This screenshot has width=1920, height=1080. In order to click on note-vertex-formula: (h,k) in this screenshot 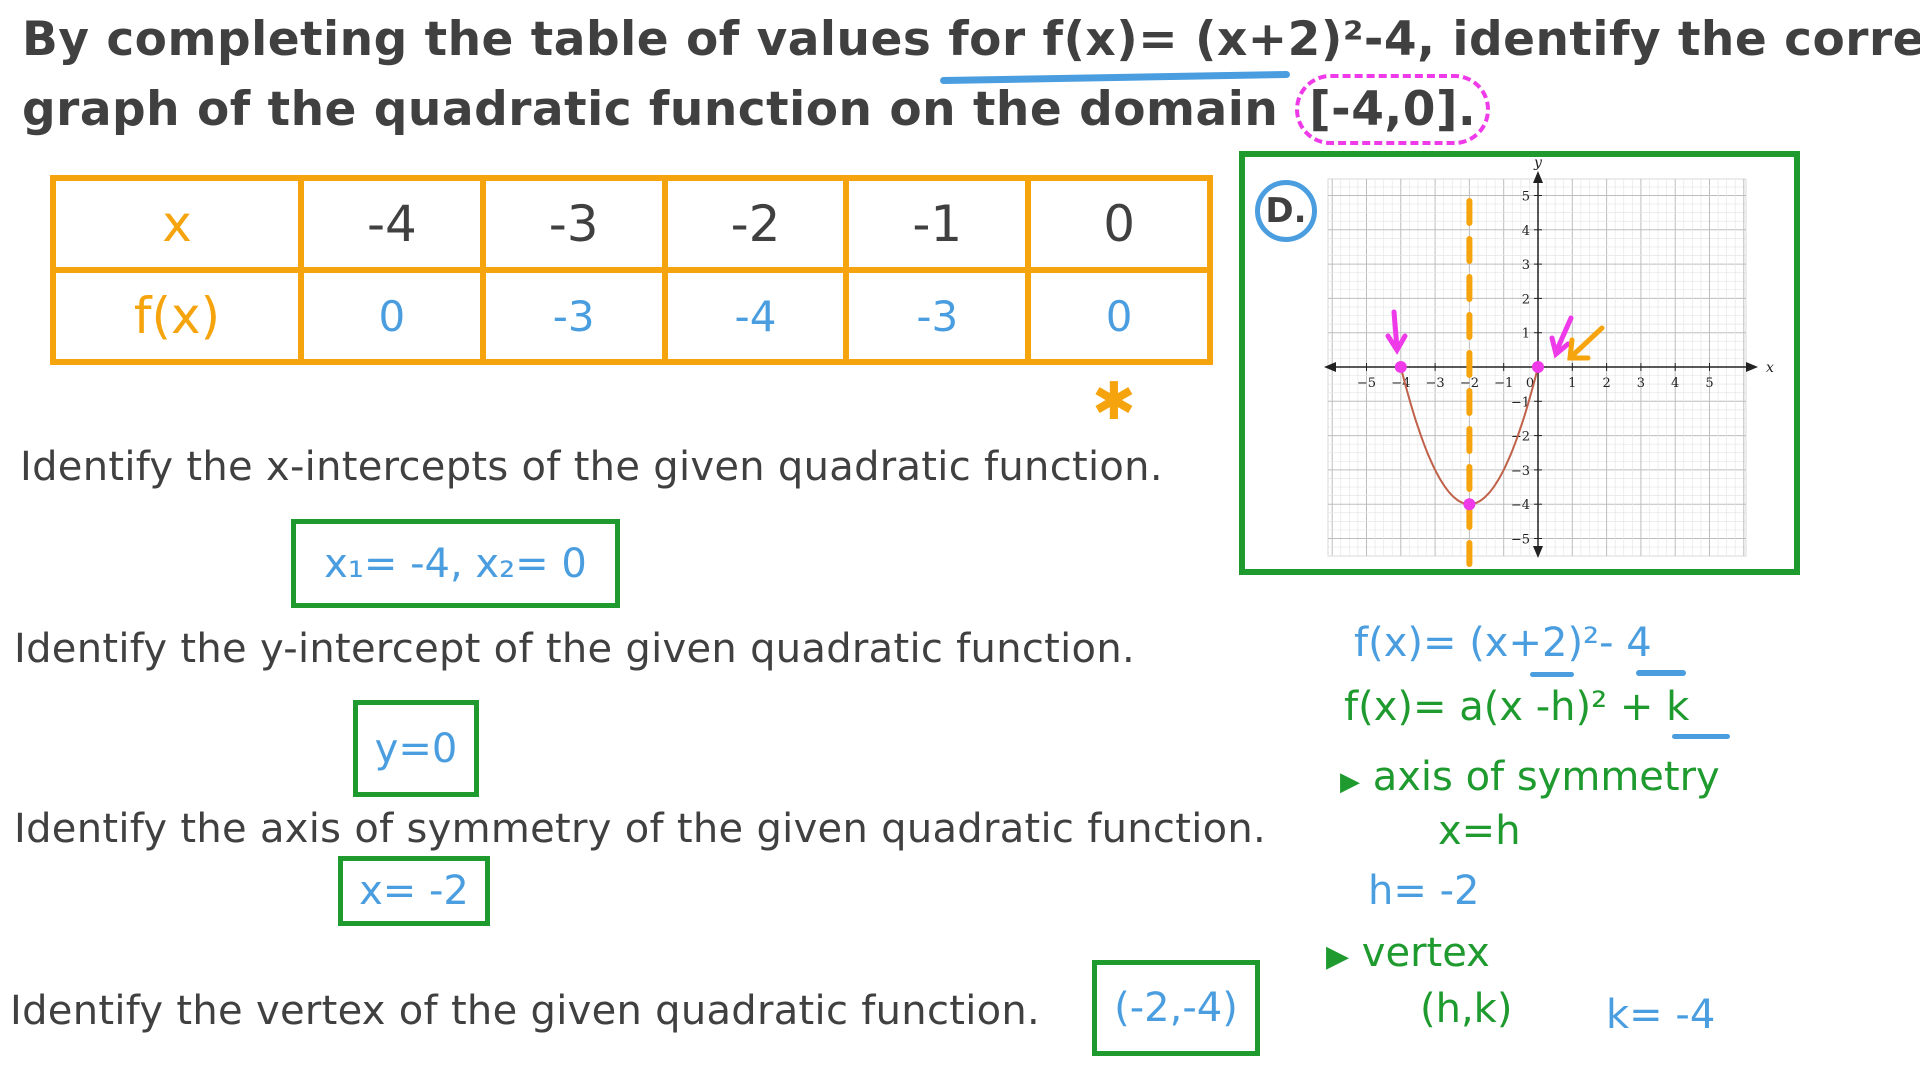, I will do `click(1466, 1009)`.